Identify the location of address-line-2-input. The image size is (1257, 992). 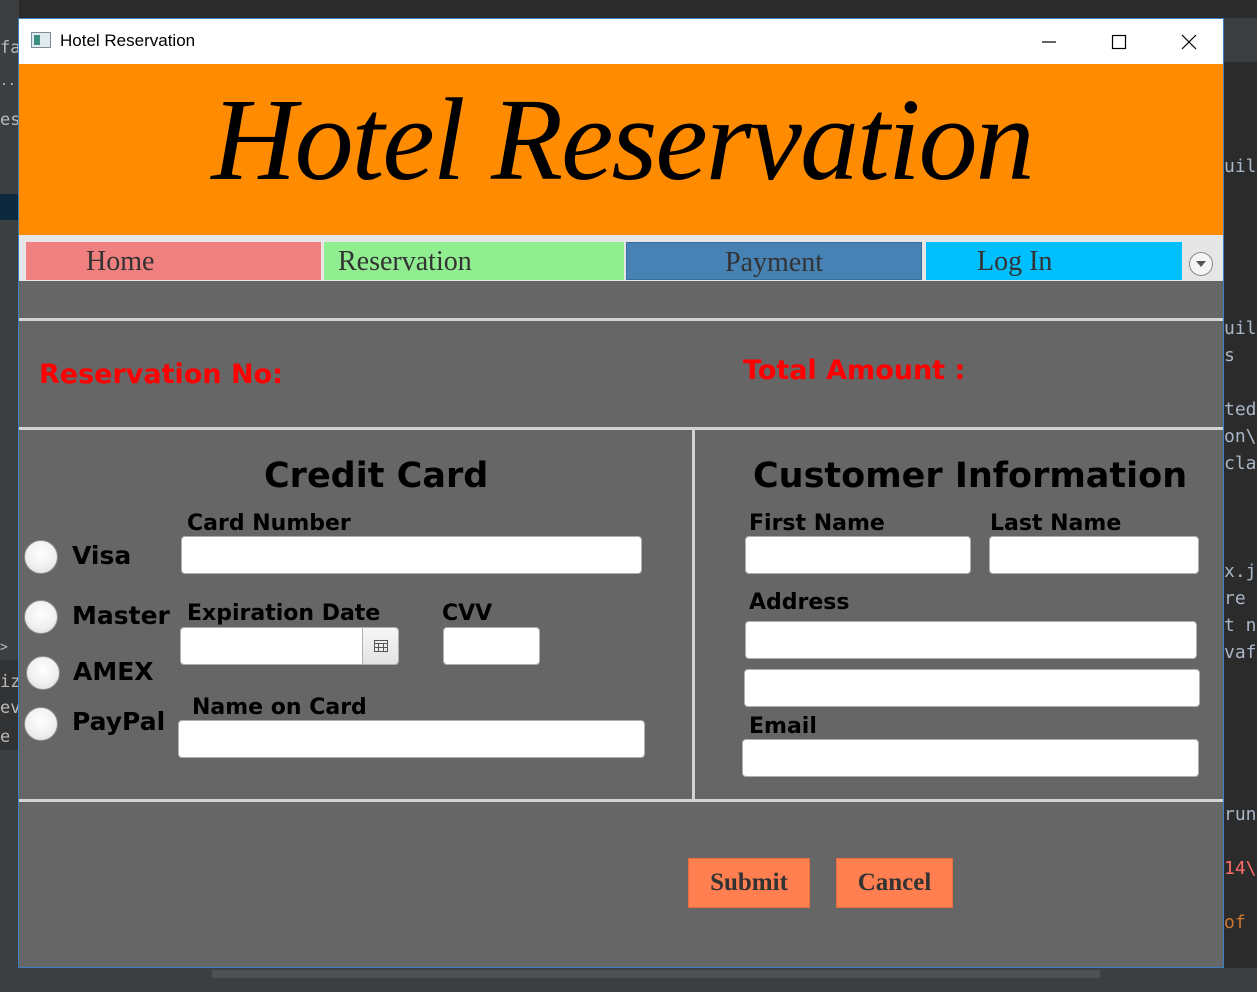
(972, 688).